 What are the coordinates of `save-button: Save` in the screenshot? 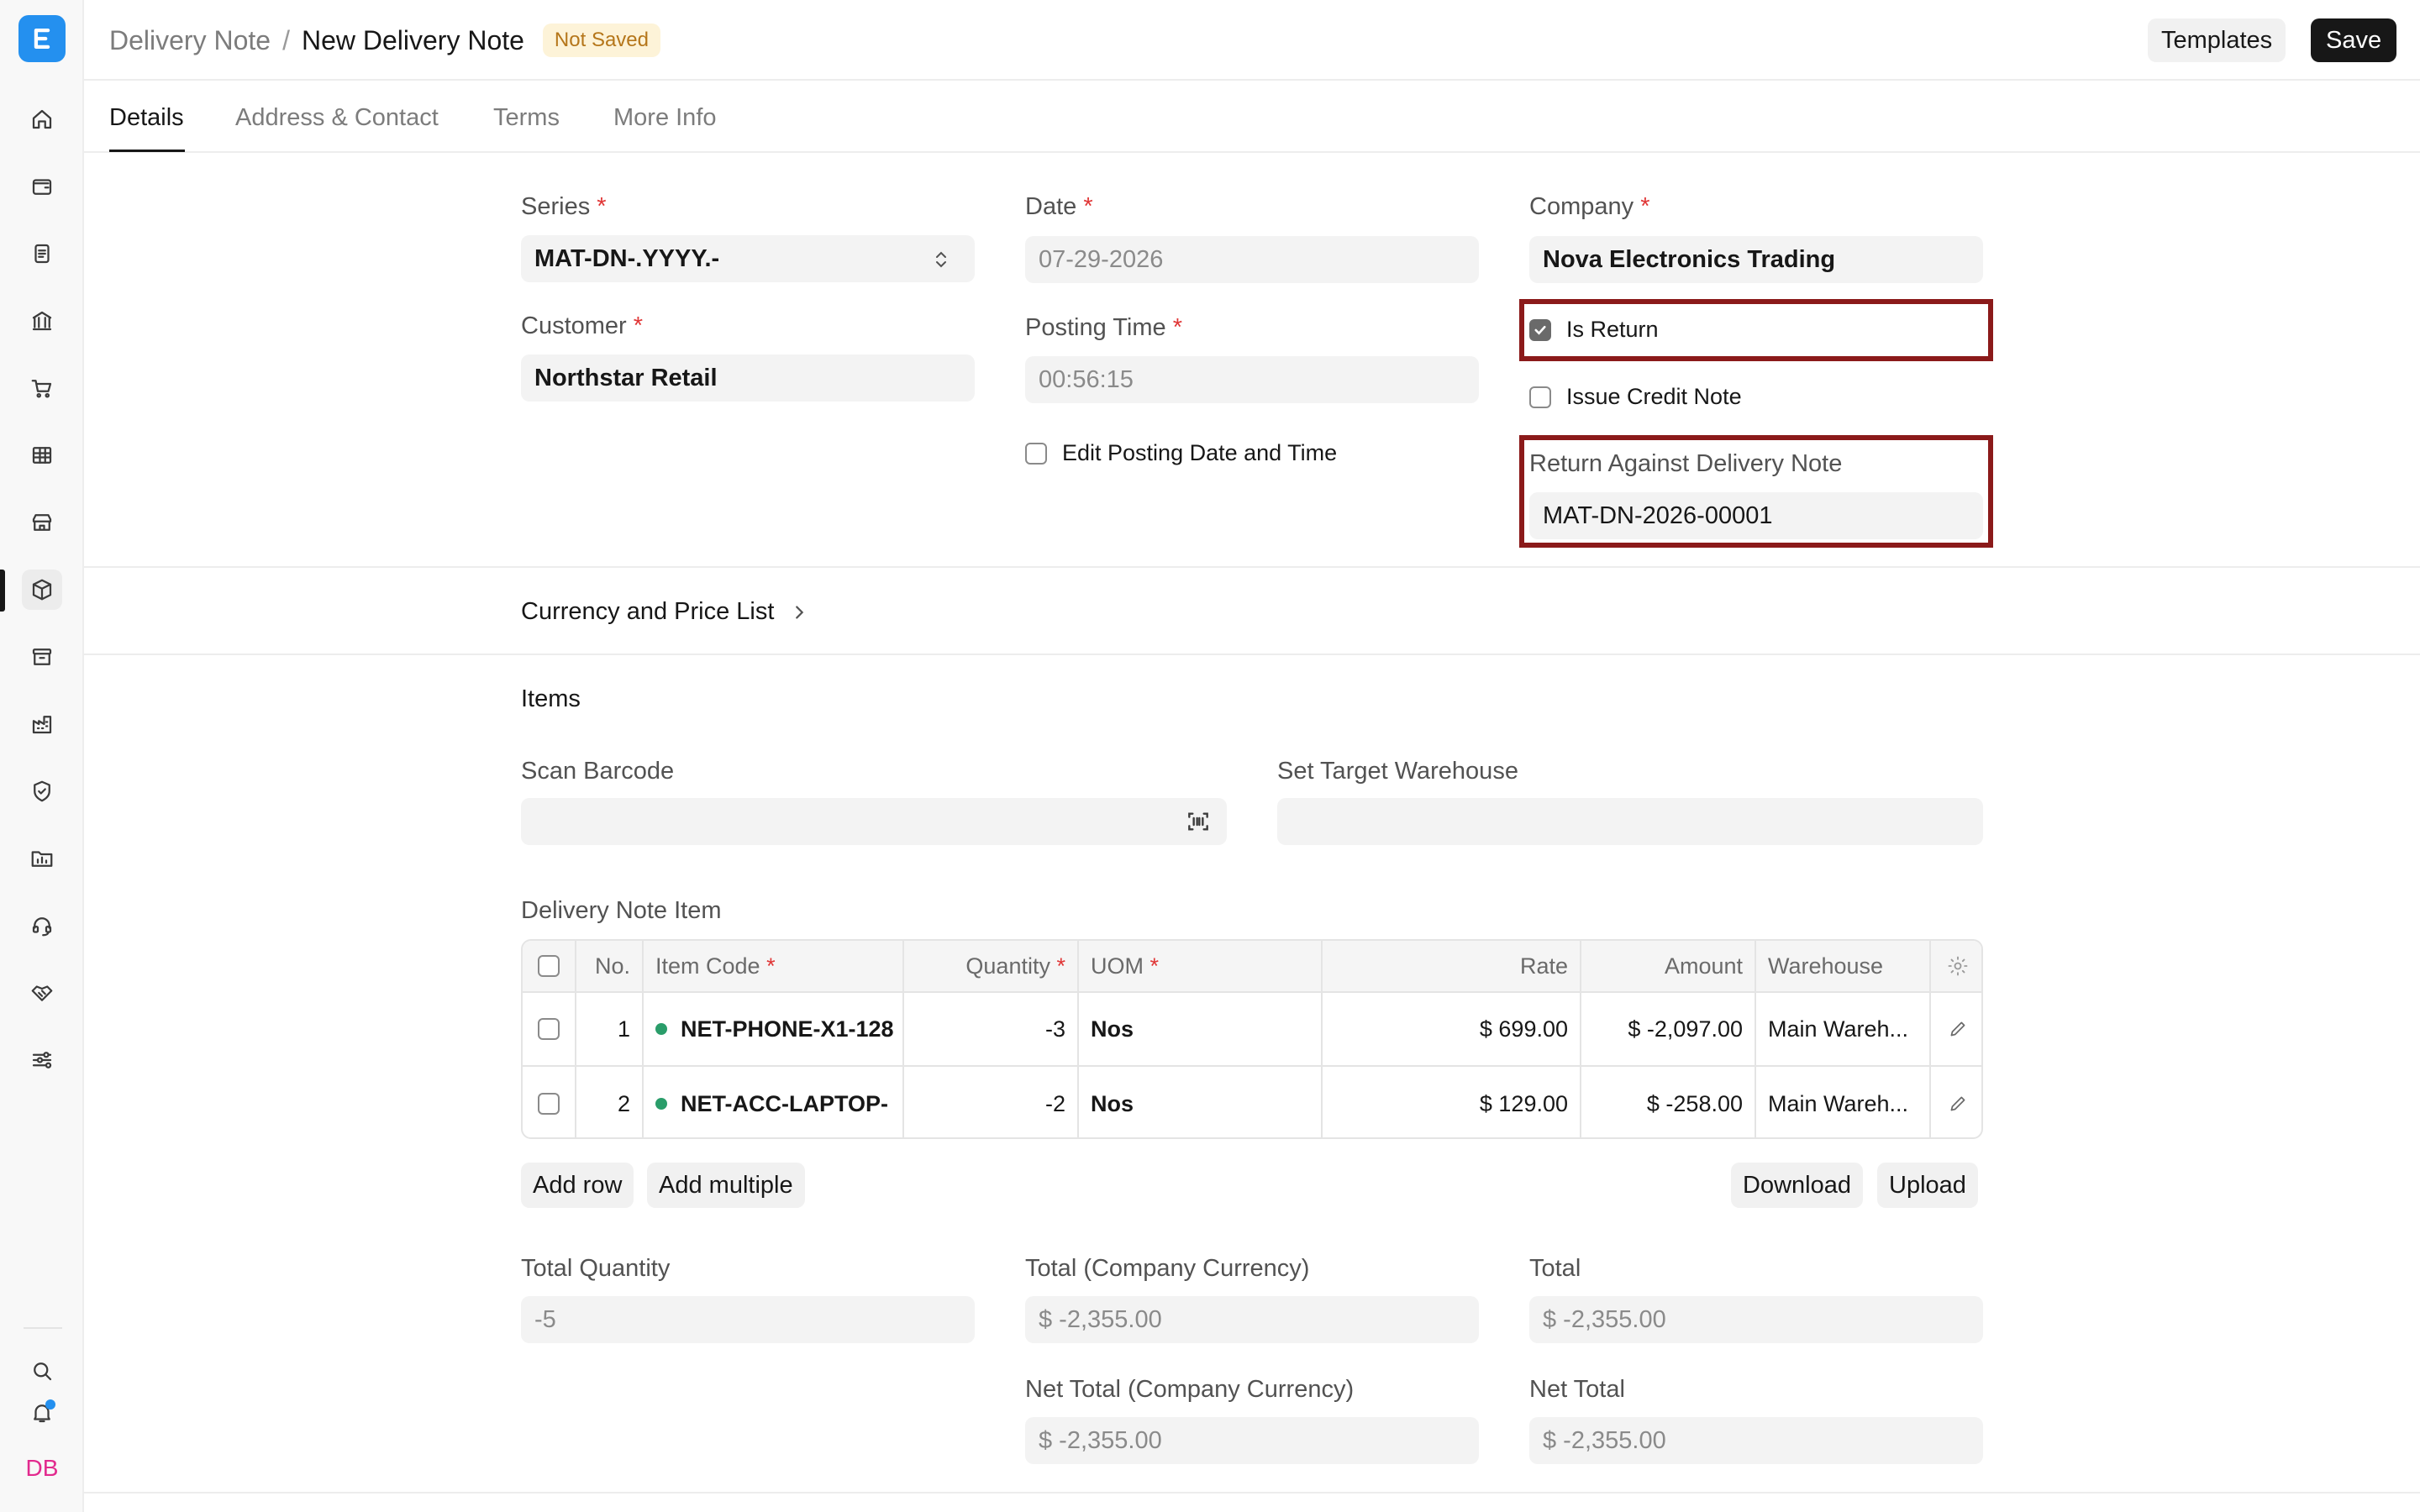 It's located at (2354, 40).